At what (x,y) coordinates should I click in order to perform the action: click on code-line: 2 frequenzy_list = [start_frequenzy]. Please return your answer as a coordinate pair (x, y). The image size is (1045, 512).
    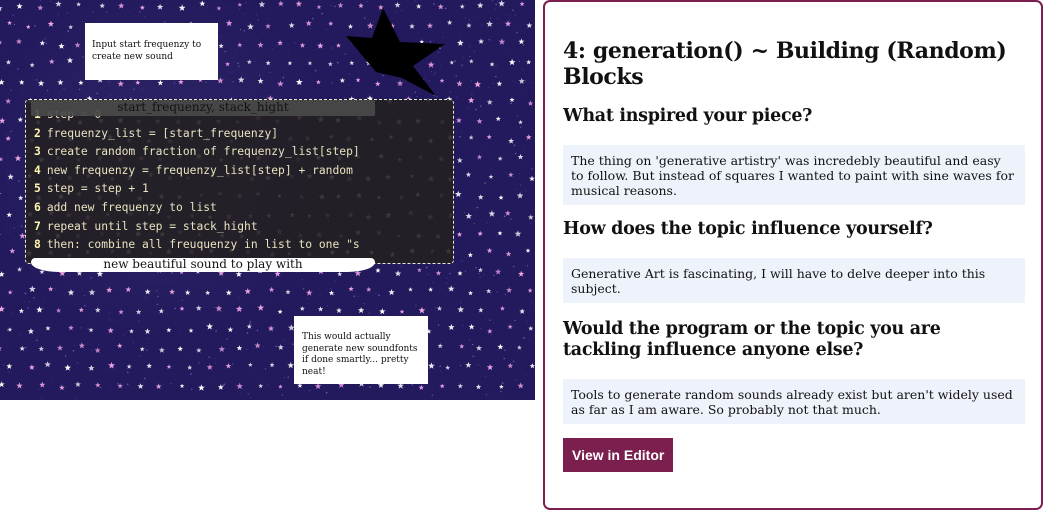
    Looking at the image, I should click on (243, 134).